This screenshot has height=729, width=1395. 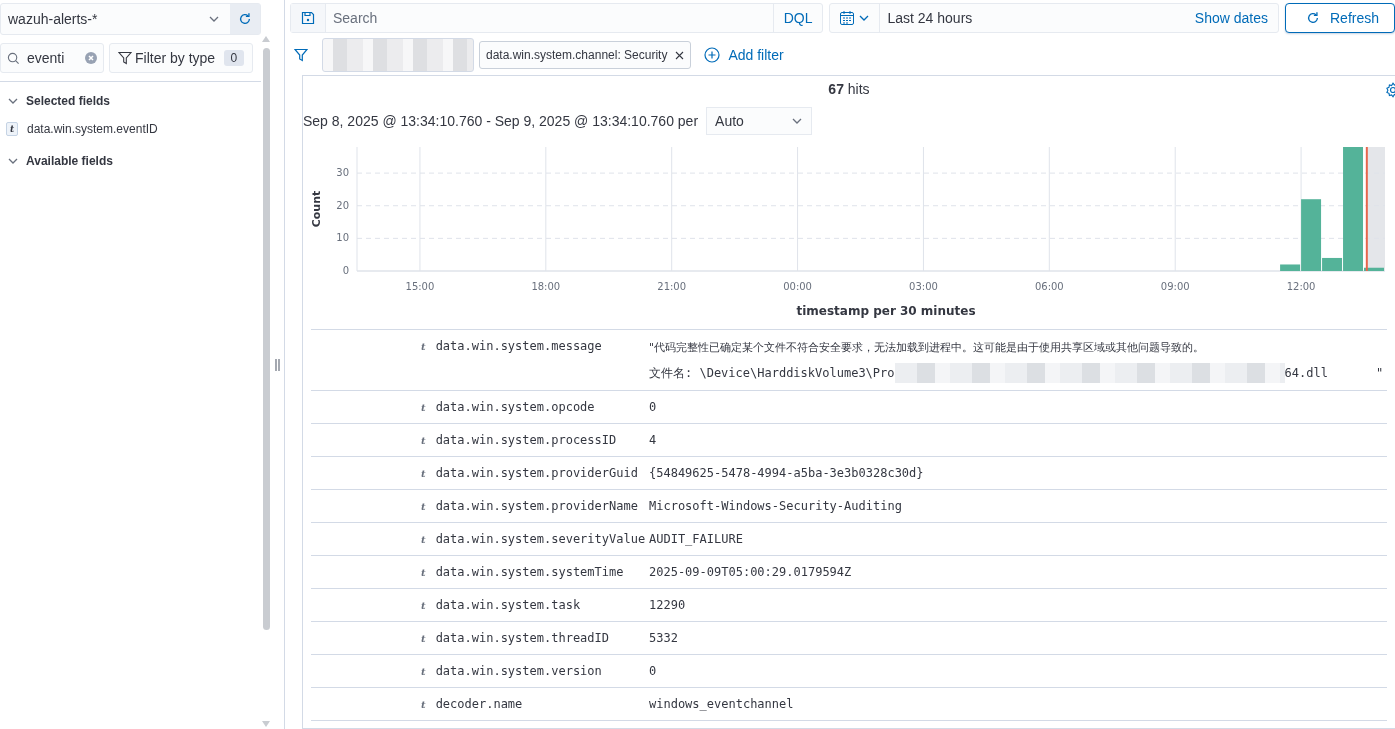 I want to click on x-tick-label: 09:00, so click(x=1175, y=286).